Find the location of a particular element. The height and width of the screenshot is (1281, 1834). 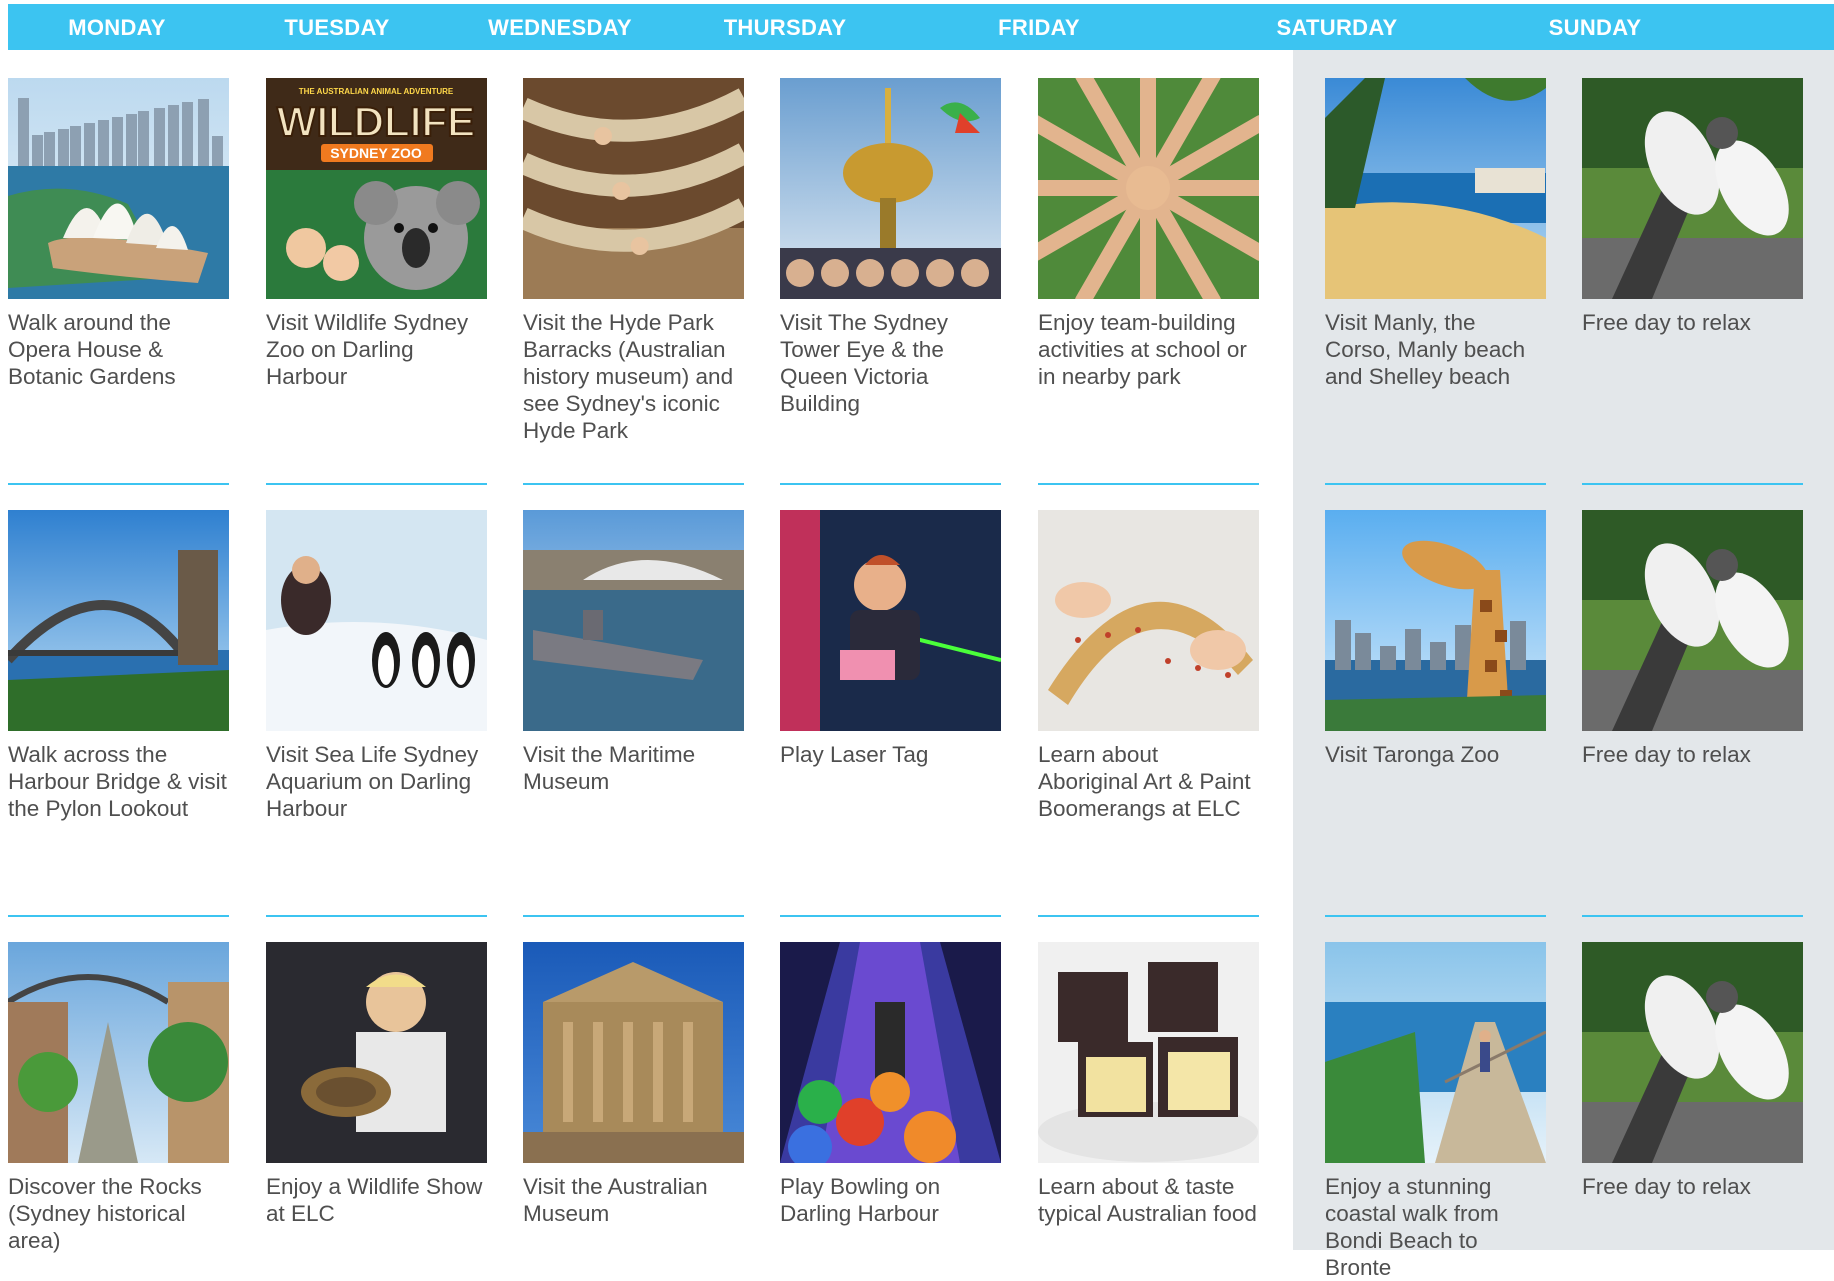

activity-caption: Visit the Maritime Museum is located at coordinates (609, 768).